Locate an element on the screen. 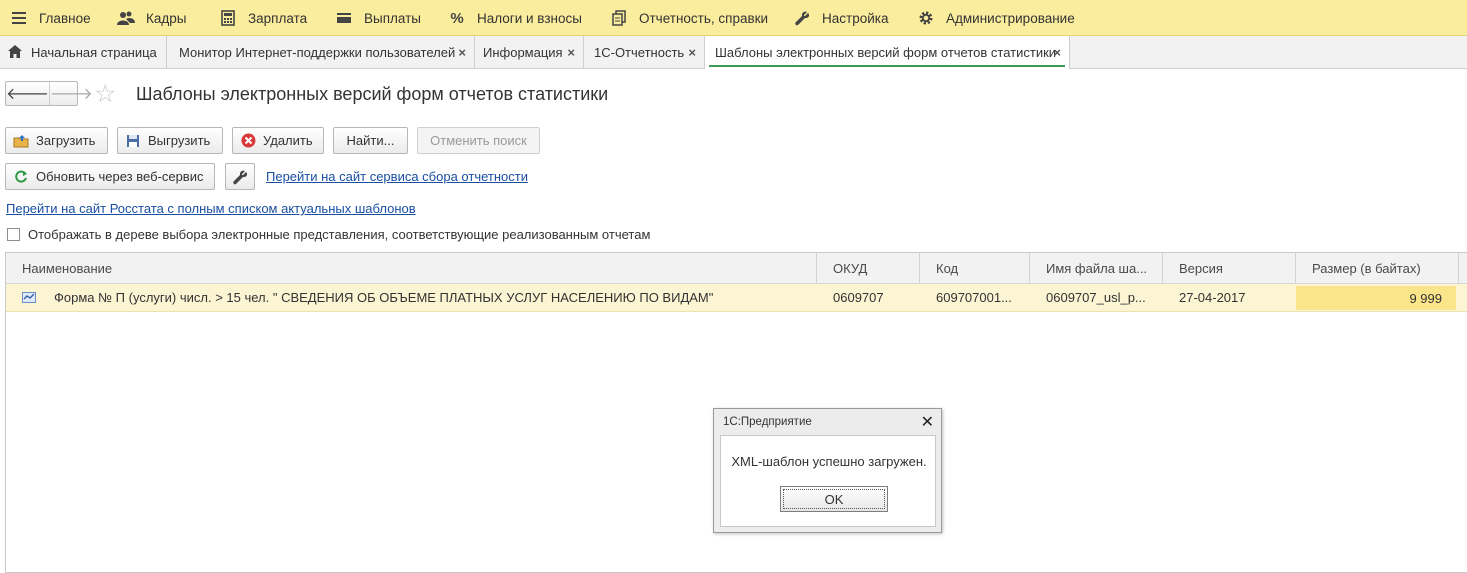 This screenshot has height=573, width=1467. gear-icon is located at coordinates (926, 18).